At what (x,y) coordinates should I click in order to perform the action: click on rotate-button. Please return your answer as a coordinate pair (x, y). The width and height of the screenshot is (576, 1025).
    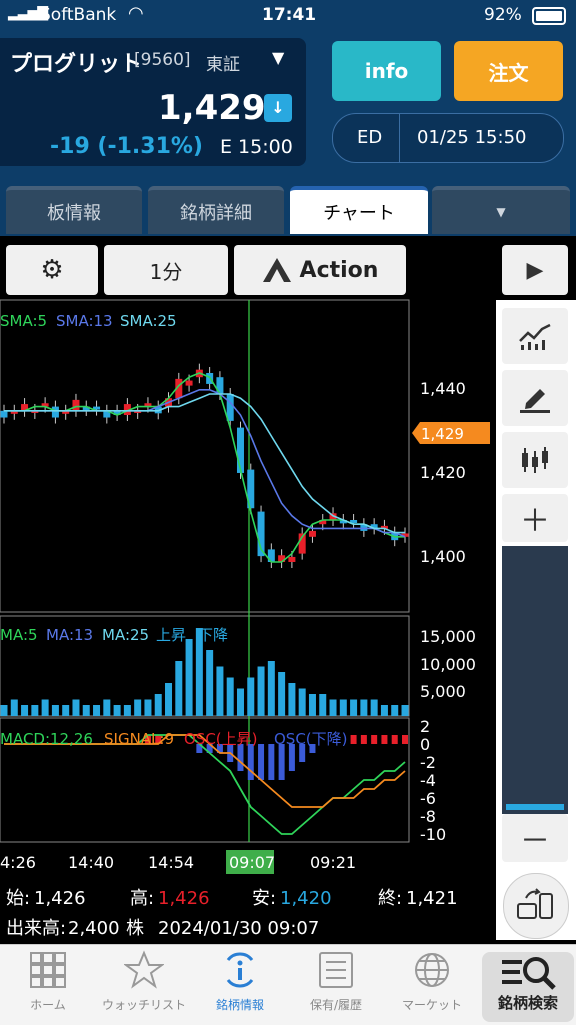
    Looking at the image, I should click on (536, 906).